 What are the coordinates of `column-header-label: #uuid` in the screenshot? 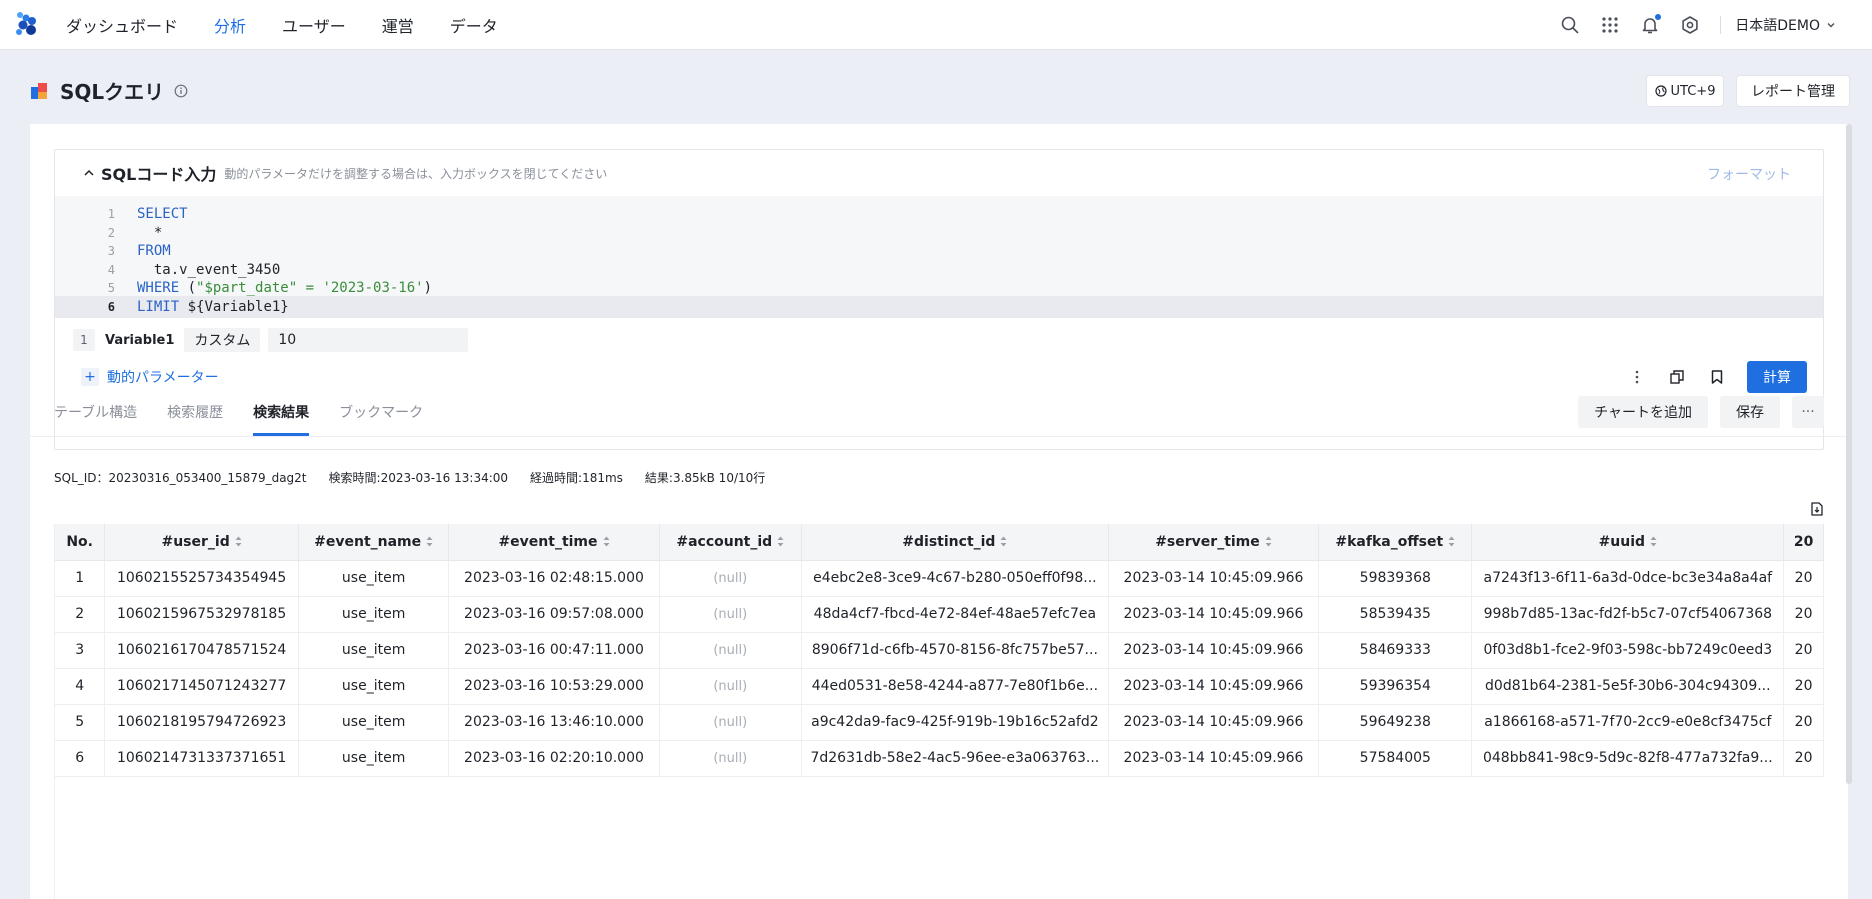 It's located at (1622, 541).